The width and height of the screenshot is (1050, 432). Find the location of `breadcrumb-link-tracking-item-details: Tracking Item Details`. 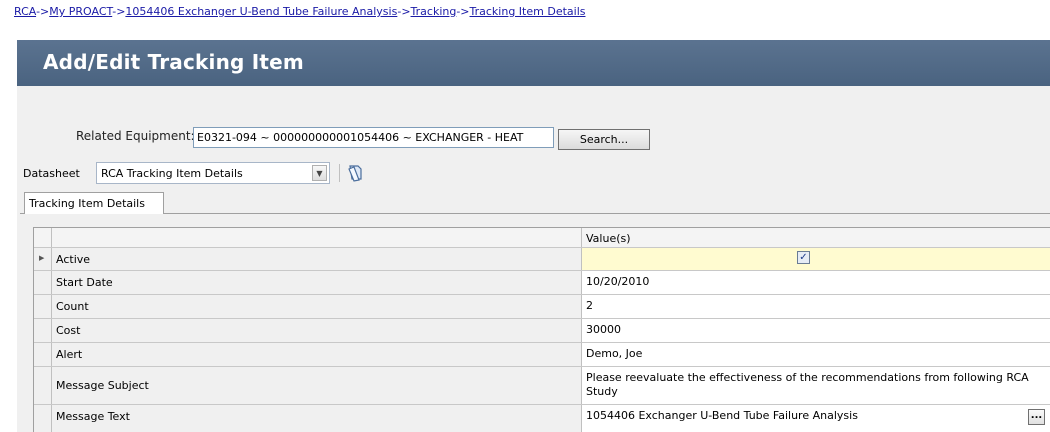

breadcrumb-link-tracking-item-details: Tracking Item Details is located at coordinates (528, 11).